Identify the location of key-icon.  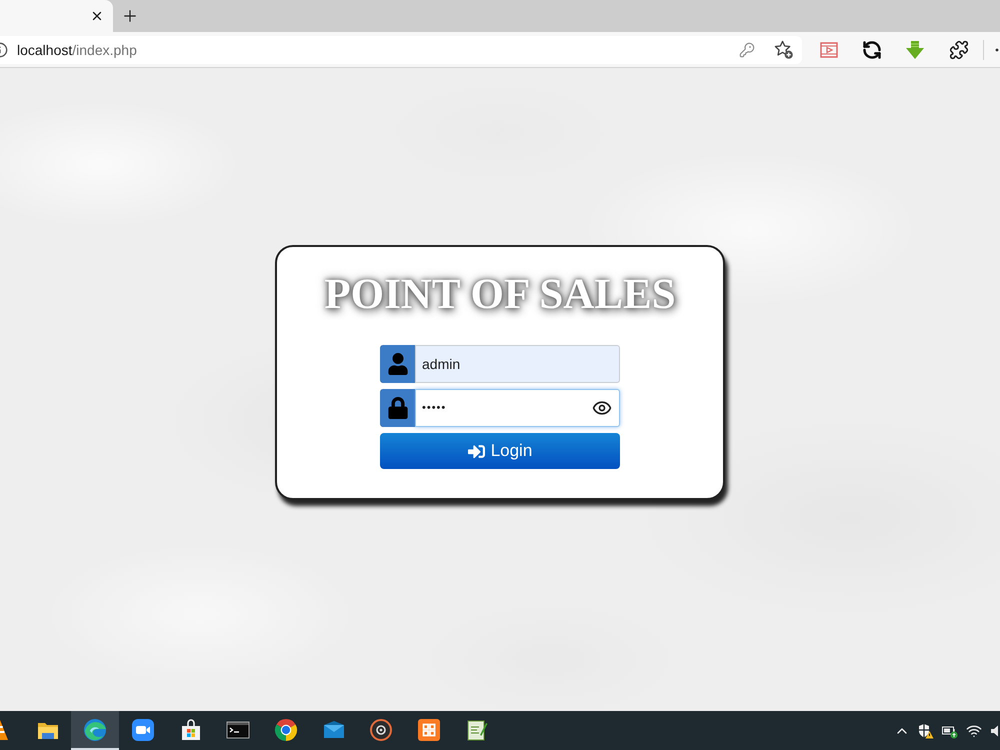
(747, 50).